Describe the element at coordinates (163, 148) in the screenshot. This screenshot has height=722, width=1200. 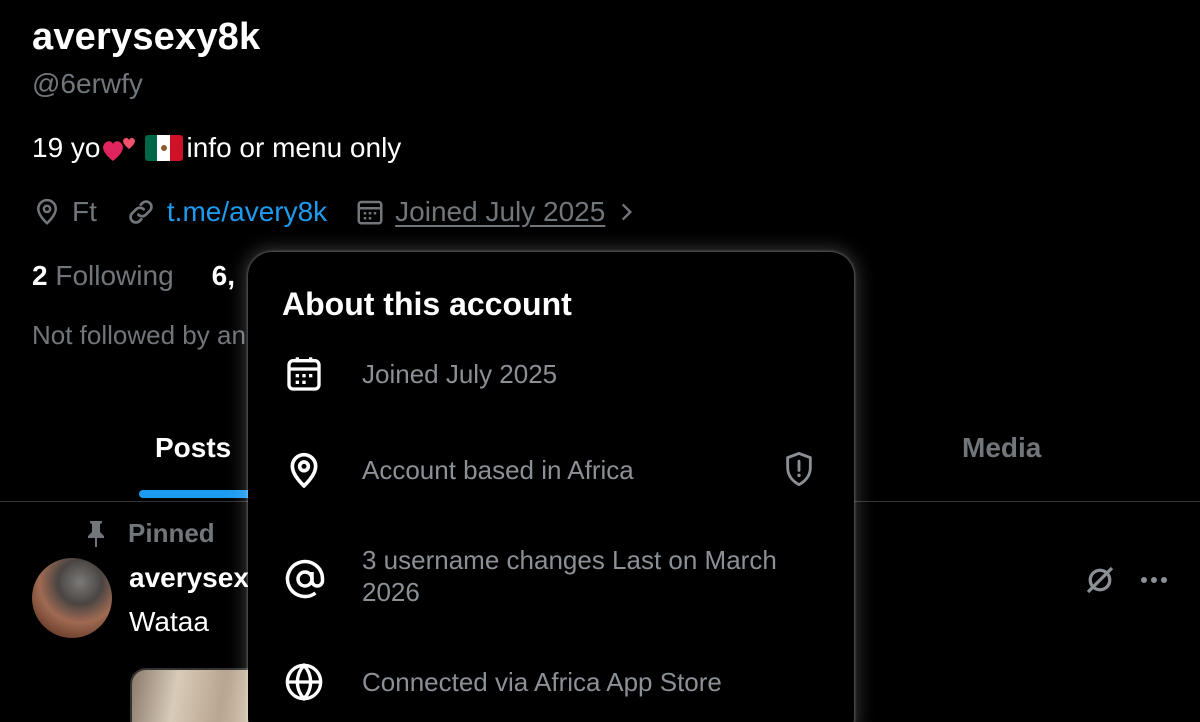
I see `mexico-flag-emoji-icon` at that location.